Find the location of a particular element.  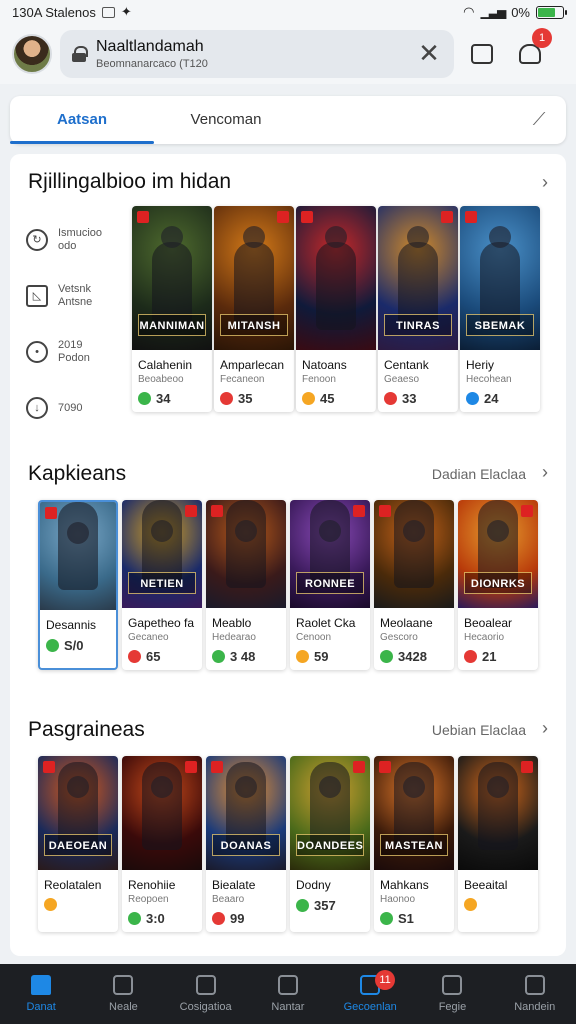

chat-icon is located at coordinates (287, 985).